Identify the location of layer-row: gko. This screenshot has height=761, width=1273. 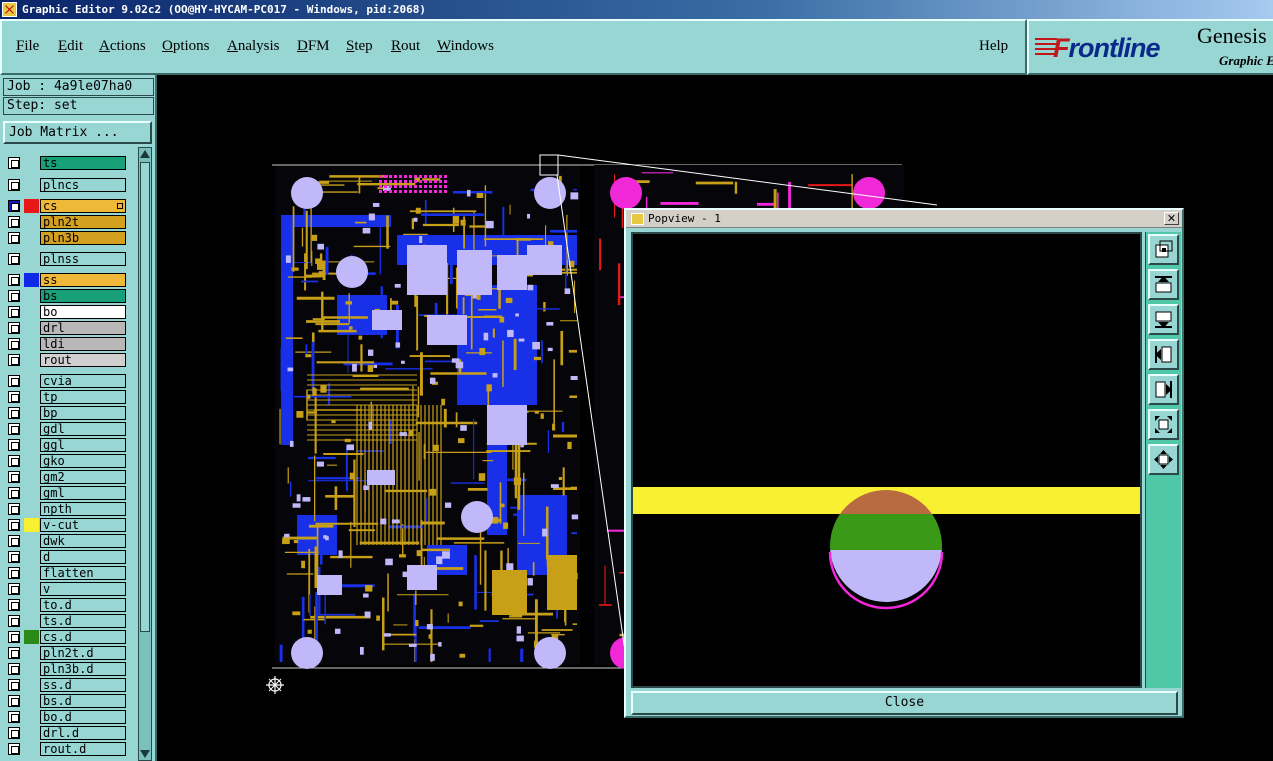
(66, 461).